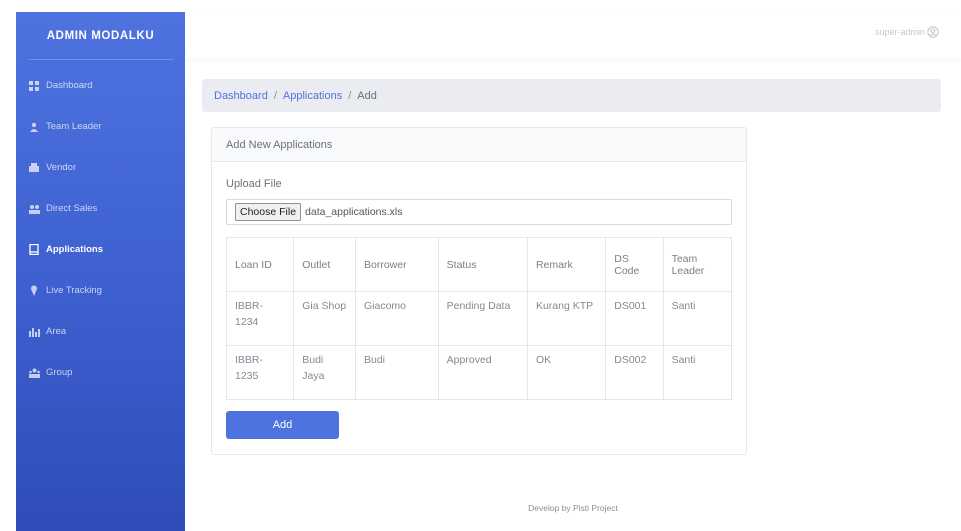 This screenshot has width=961, height=531. Describe the element at coordinates (100, 331) in the screenshot. I see `sidebar-item-area: Area` at that location.